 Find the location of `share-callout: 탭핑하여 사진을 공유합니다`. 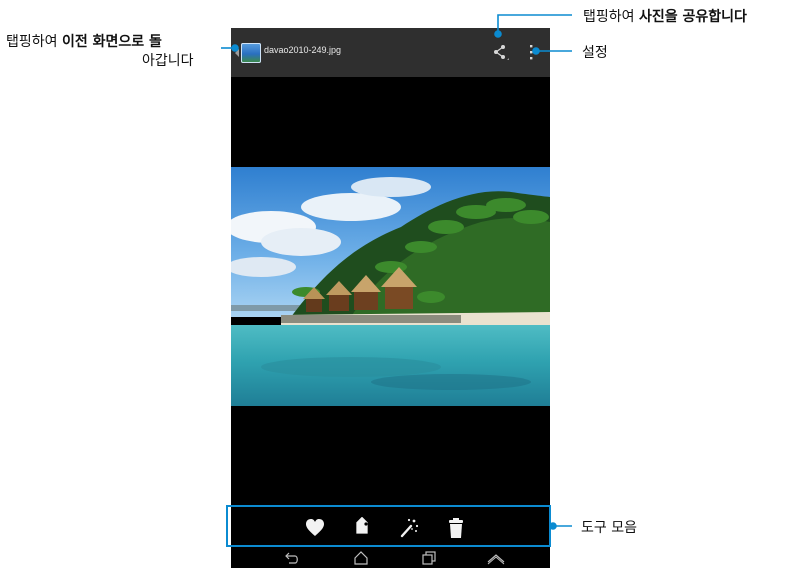

share-callout: 탭핑하여 사진을 공유합니다 is located at coordinates (665, 16).